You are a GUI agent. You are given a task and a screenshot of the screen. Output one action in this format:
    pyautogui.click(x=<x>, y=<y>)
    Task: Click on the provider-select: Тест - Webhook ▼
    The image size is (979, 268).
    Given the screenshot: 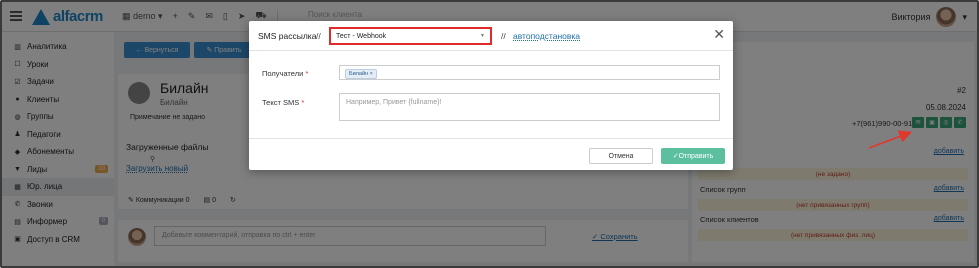 What is the action you would take?
    pyautogui.click(x=410, y=36)
    